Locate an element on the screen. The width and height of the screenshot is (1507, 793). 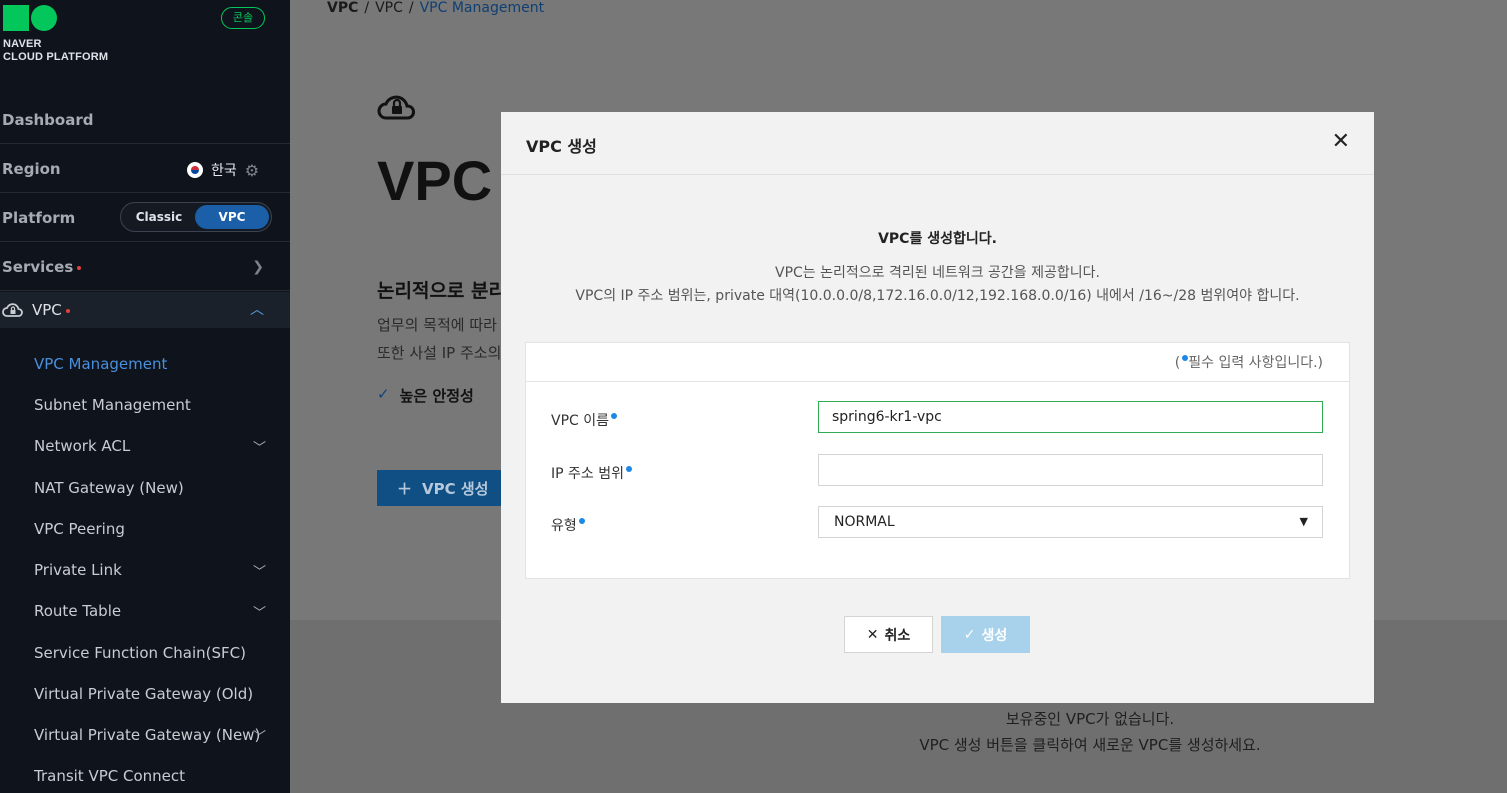
ip-range-label: IP 주소 범위 is located at coordinates (591, 473).